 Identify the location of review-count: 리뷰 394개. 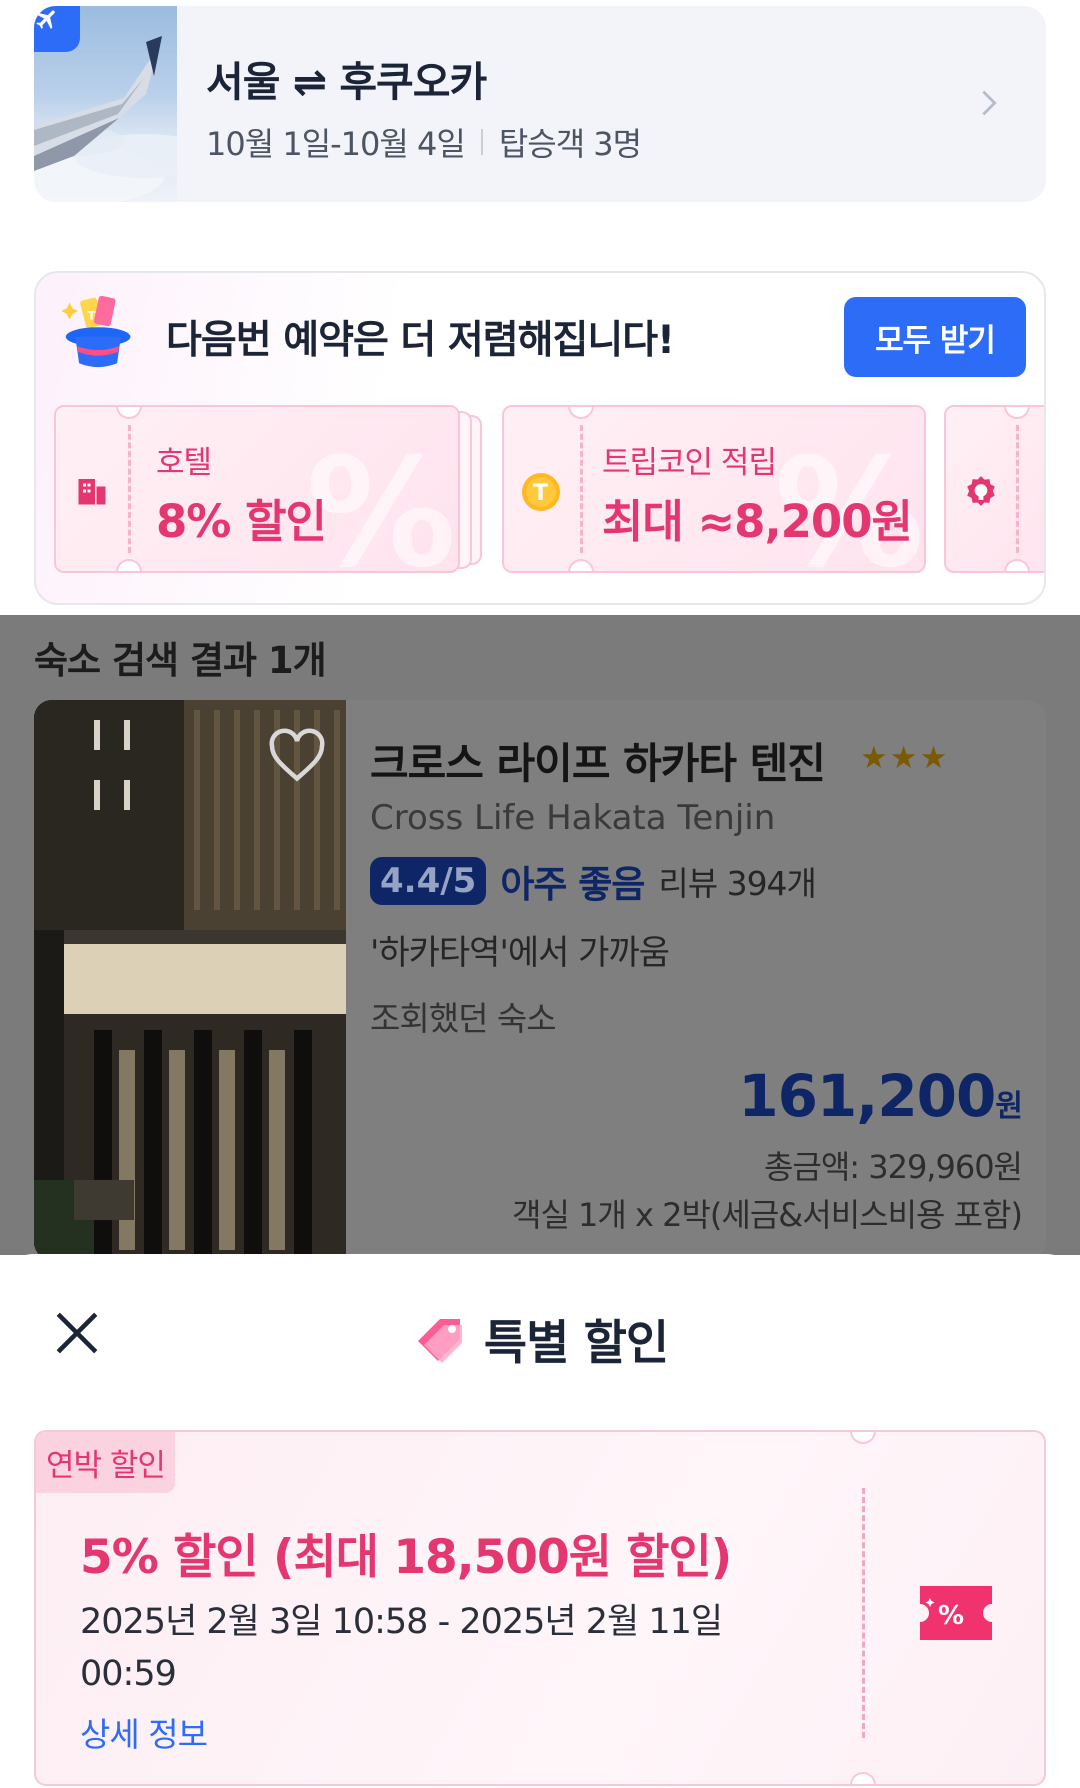
(737, 883).